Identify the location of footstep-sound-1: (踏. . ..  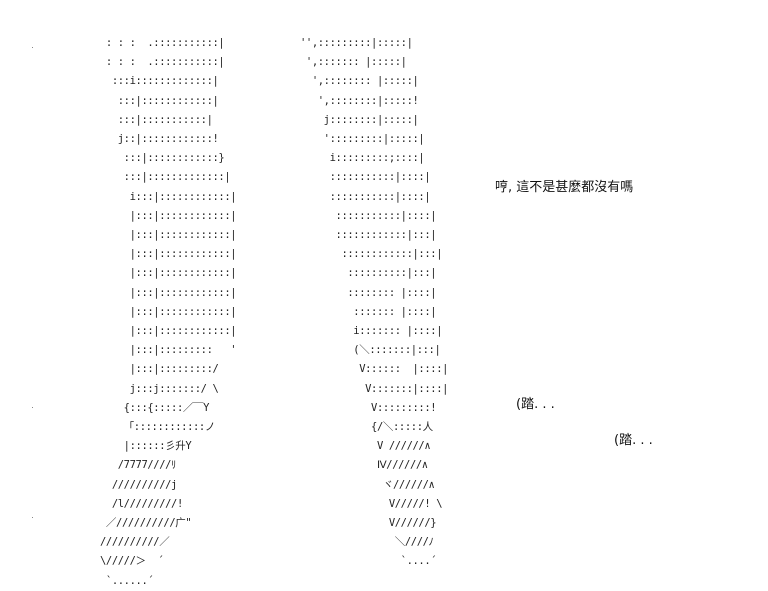
(535, 404).